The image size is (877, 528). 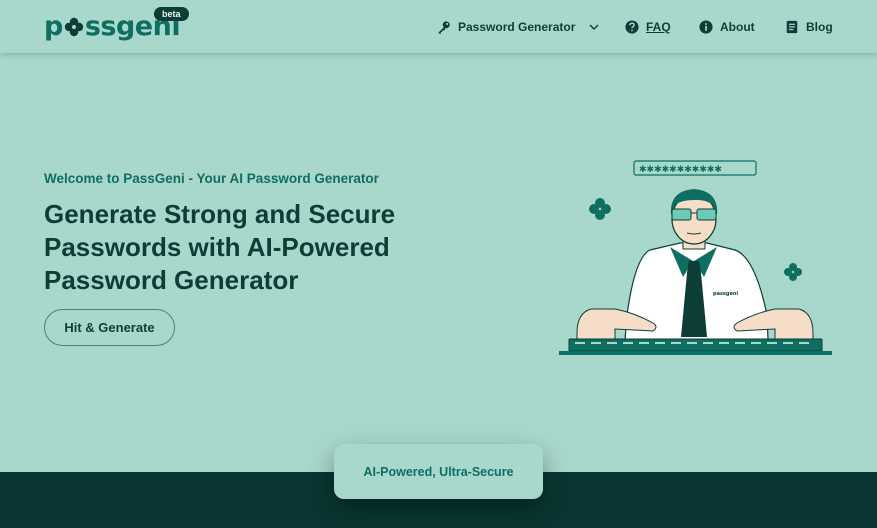 I want to click on document-icon, so click(x=792, y=26).